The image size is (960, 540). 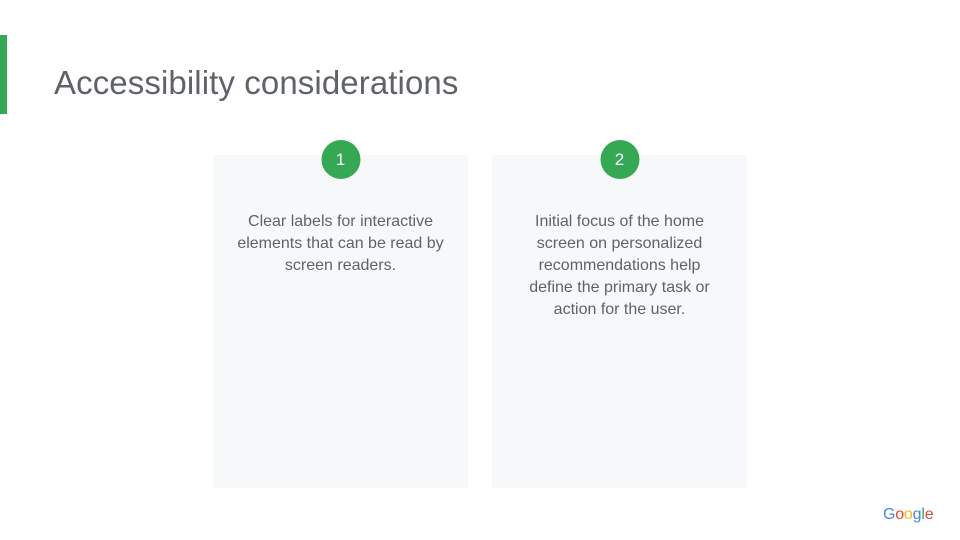 I want to click on logo-letter: G, so click(x=889, y=514).